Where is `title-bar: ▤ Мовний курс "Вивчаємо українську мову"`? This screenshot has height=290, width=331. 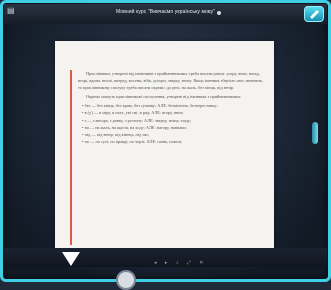
title-bar: ▤ Мовний курс "Вивчаємо українську мову" is located at coordinates (165, 14).